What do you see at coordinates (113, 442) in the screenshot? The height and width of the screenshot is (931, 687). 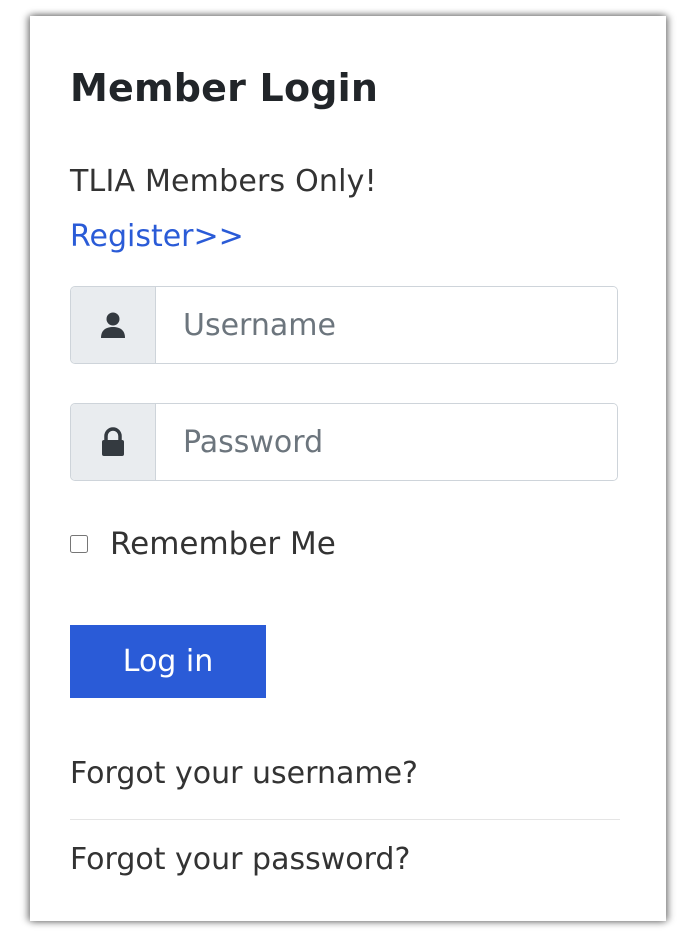 I see `lock-icon` at bounding box center [113, 442].